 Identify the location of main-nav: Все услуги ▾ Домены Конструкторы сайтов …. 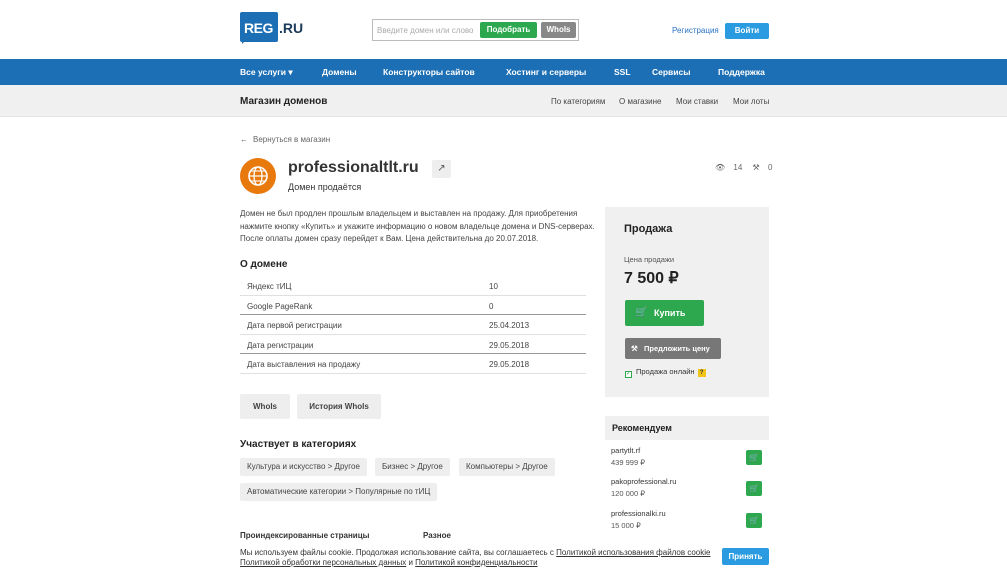
(503, 72).